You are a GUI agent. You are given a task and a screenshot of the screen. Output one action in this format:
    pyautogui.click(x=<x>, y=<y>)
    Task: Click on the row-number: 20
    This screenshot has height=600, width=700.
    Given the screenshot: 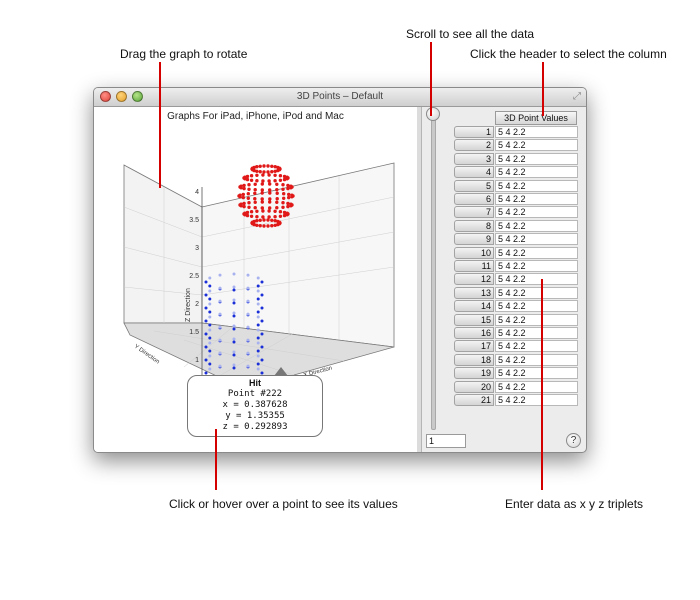 What is the action you would take?
    pyautogui.click(x=474, y=386)
    